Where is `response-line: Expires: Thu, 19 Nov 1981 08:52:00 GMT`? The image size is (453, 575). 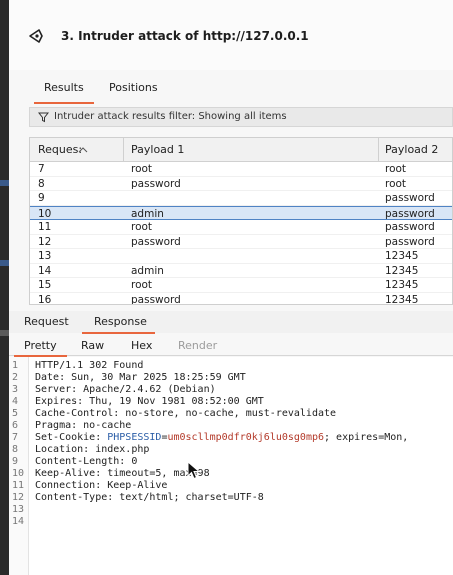
response-line: Expires: Thu, 19 Nov 1981 08:52:00 GMT is located at coordinates (149, 401).